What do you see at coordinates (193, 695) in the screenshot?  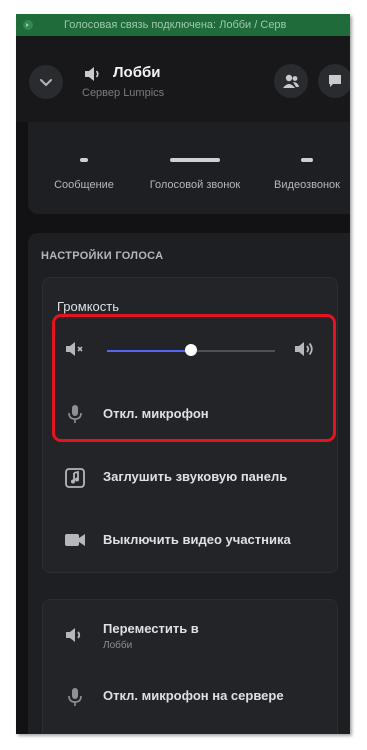 I see `server-mute-label: Откл. микрофон на сервере` at bounding box center [193, 695].